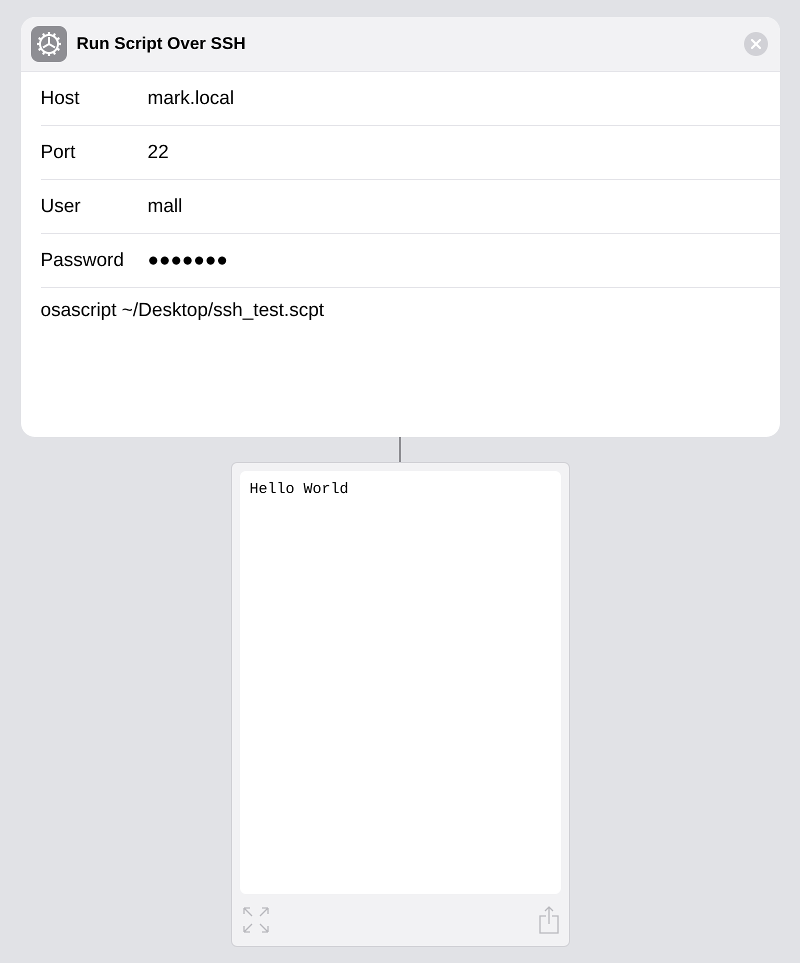 This screenshot has width=800, height=963. I want to click on field-label: Port, so click(58, 153).